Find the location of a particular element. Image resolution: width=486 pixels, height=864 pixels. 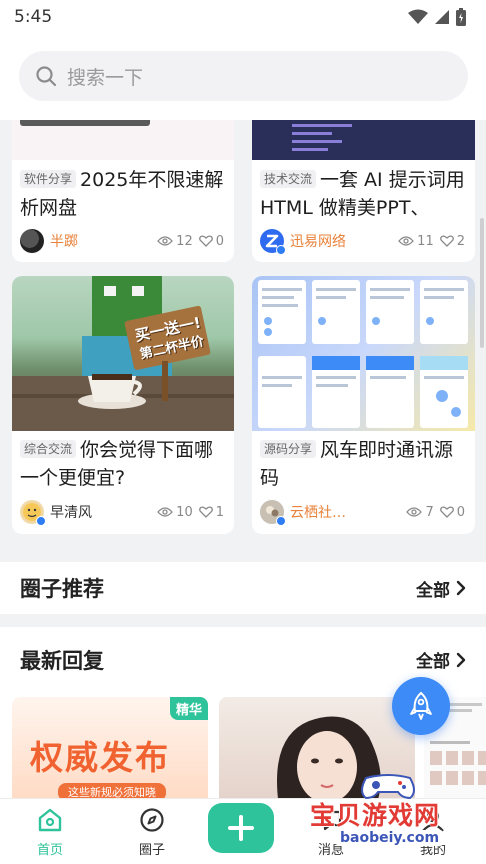

post-meta: 迅易网络 11 2 is located at coordinates (362, 241).